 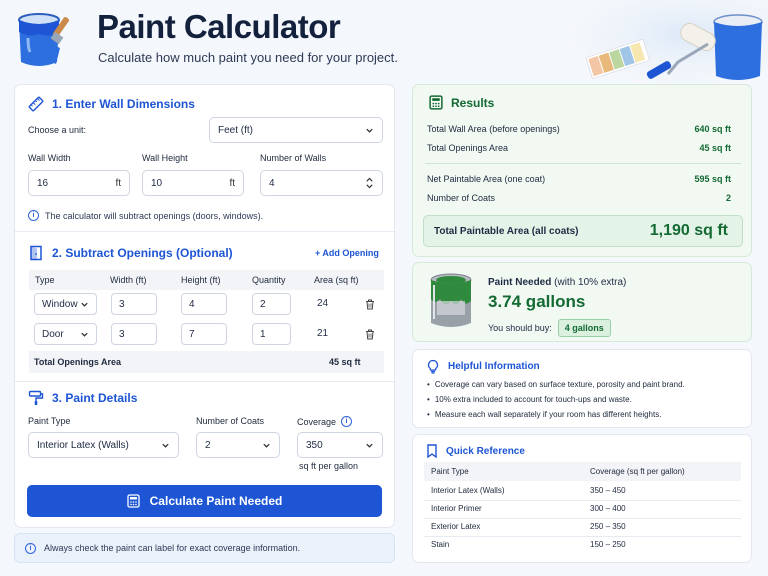 What do you see at coordinates (688, 230) in the screenshot?
I see `total-paintable-value: 1,190 sq ft` at bounding box center [688, 230].